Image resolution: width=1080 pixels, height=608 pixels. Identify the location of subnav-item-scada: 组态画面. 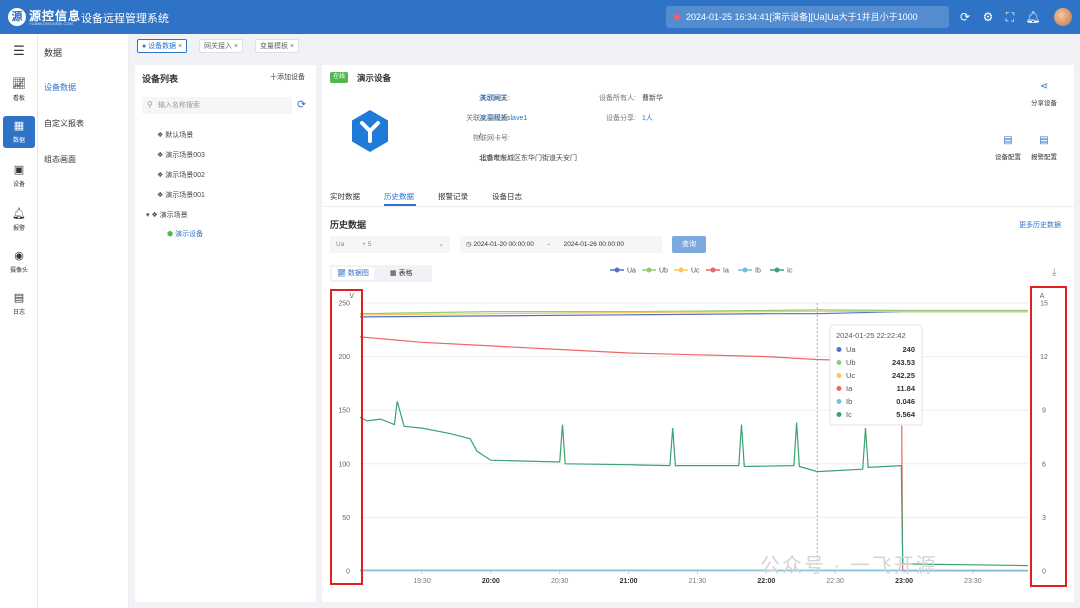
(60, 159).